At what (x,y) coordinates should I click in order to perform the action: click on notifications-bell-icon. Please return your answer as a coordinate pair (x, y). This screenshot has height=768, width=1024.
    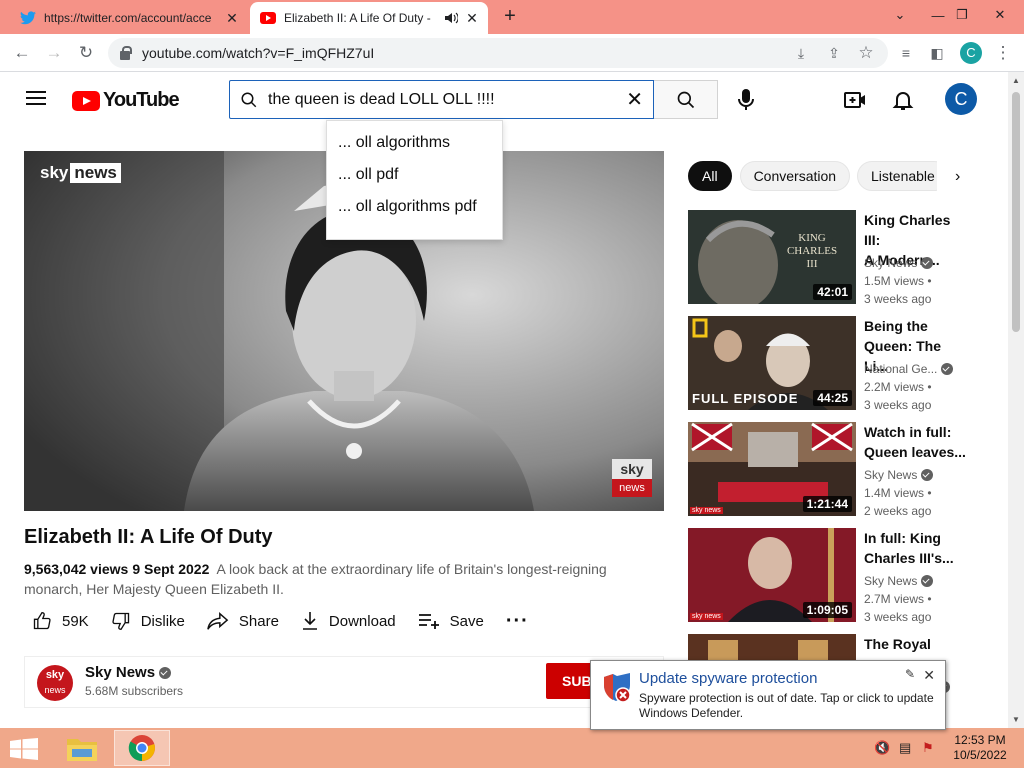
    Looking at the image, I should click on (903, 100).